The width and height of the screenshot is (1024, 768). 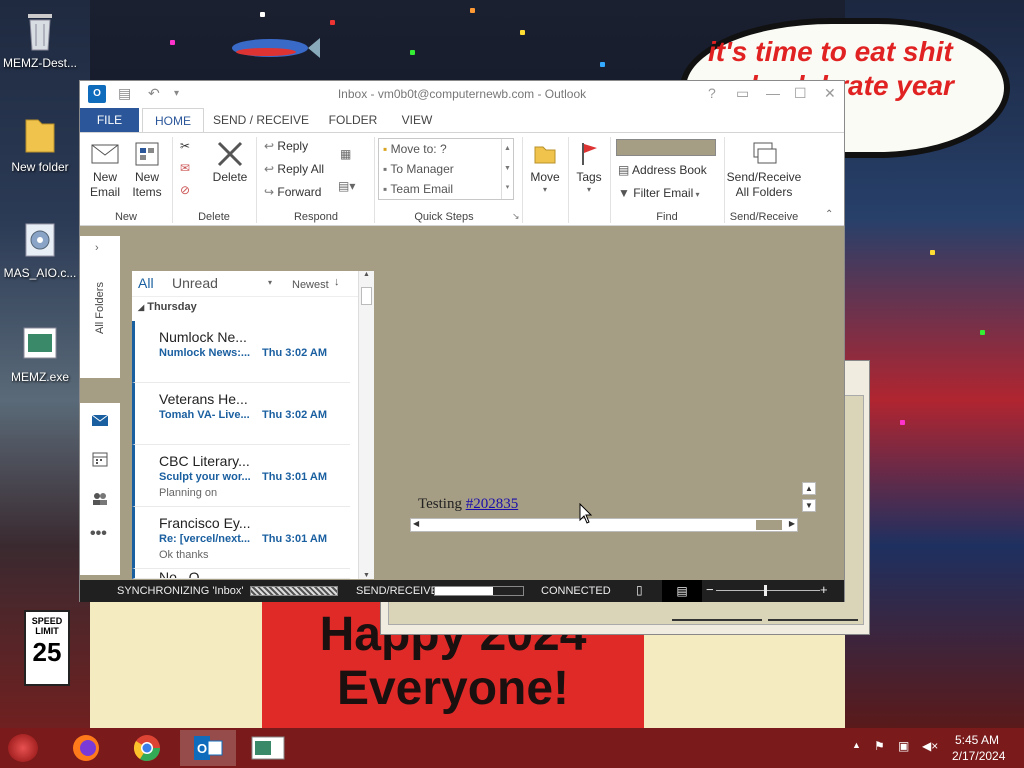 What do you see at coordinates (230, 162) in the screenshot?
I see `delete-button: Delete` at bounding box center [230, 162].